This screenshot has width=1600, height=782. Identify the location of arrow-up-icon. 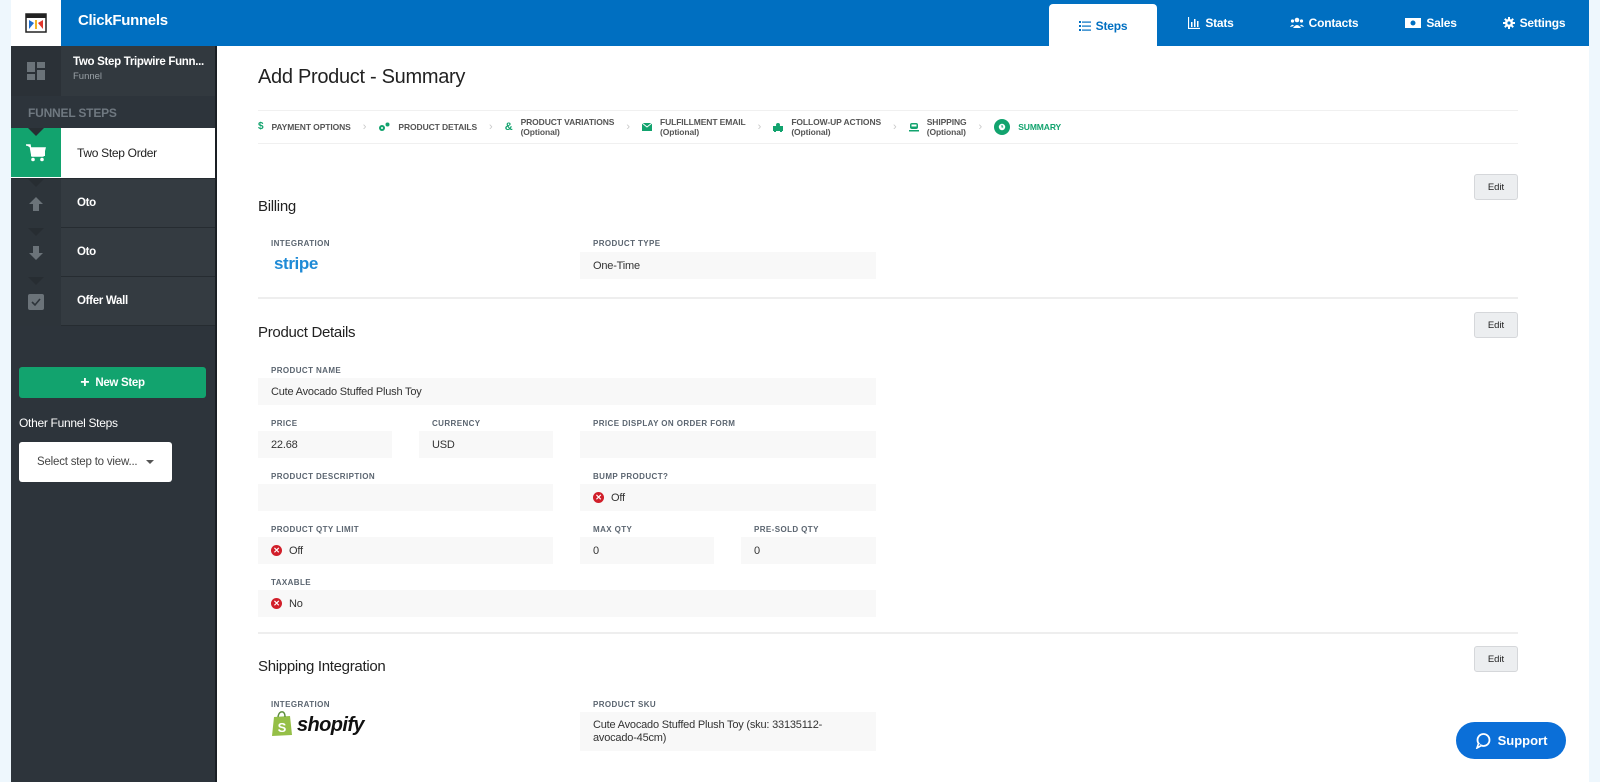
(36, 203).